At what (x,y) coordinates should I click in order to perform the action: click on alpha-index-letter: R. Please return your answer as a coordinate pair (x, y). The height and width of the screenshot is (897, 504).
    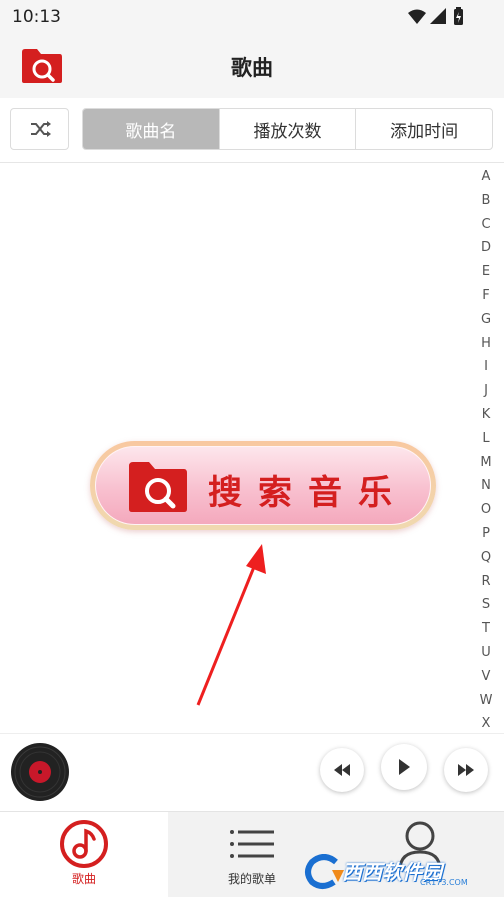
    Looking at the image, I should click on (486, 582).